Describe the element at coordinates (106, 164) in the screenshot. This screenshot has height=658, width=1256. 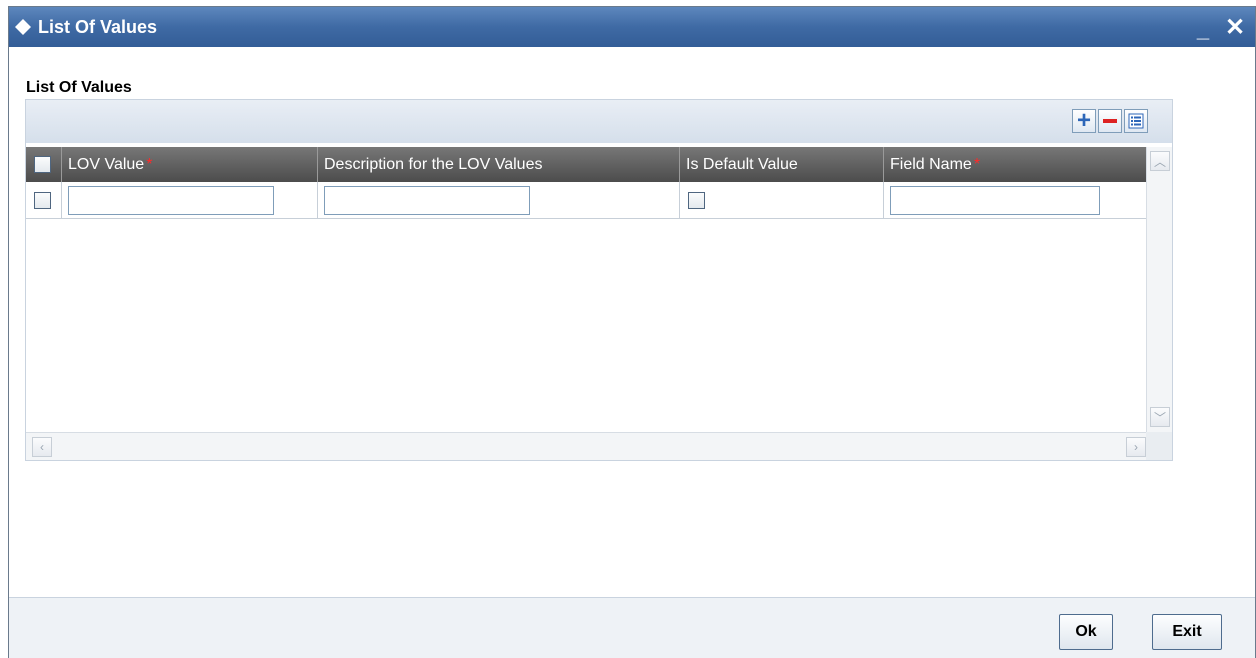
I see `column-label: LOV Value` at that location.